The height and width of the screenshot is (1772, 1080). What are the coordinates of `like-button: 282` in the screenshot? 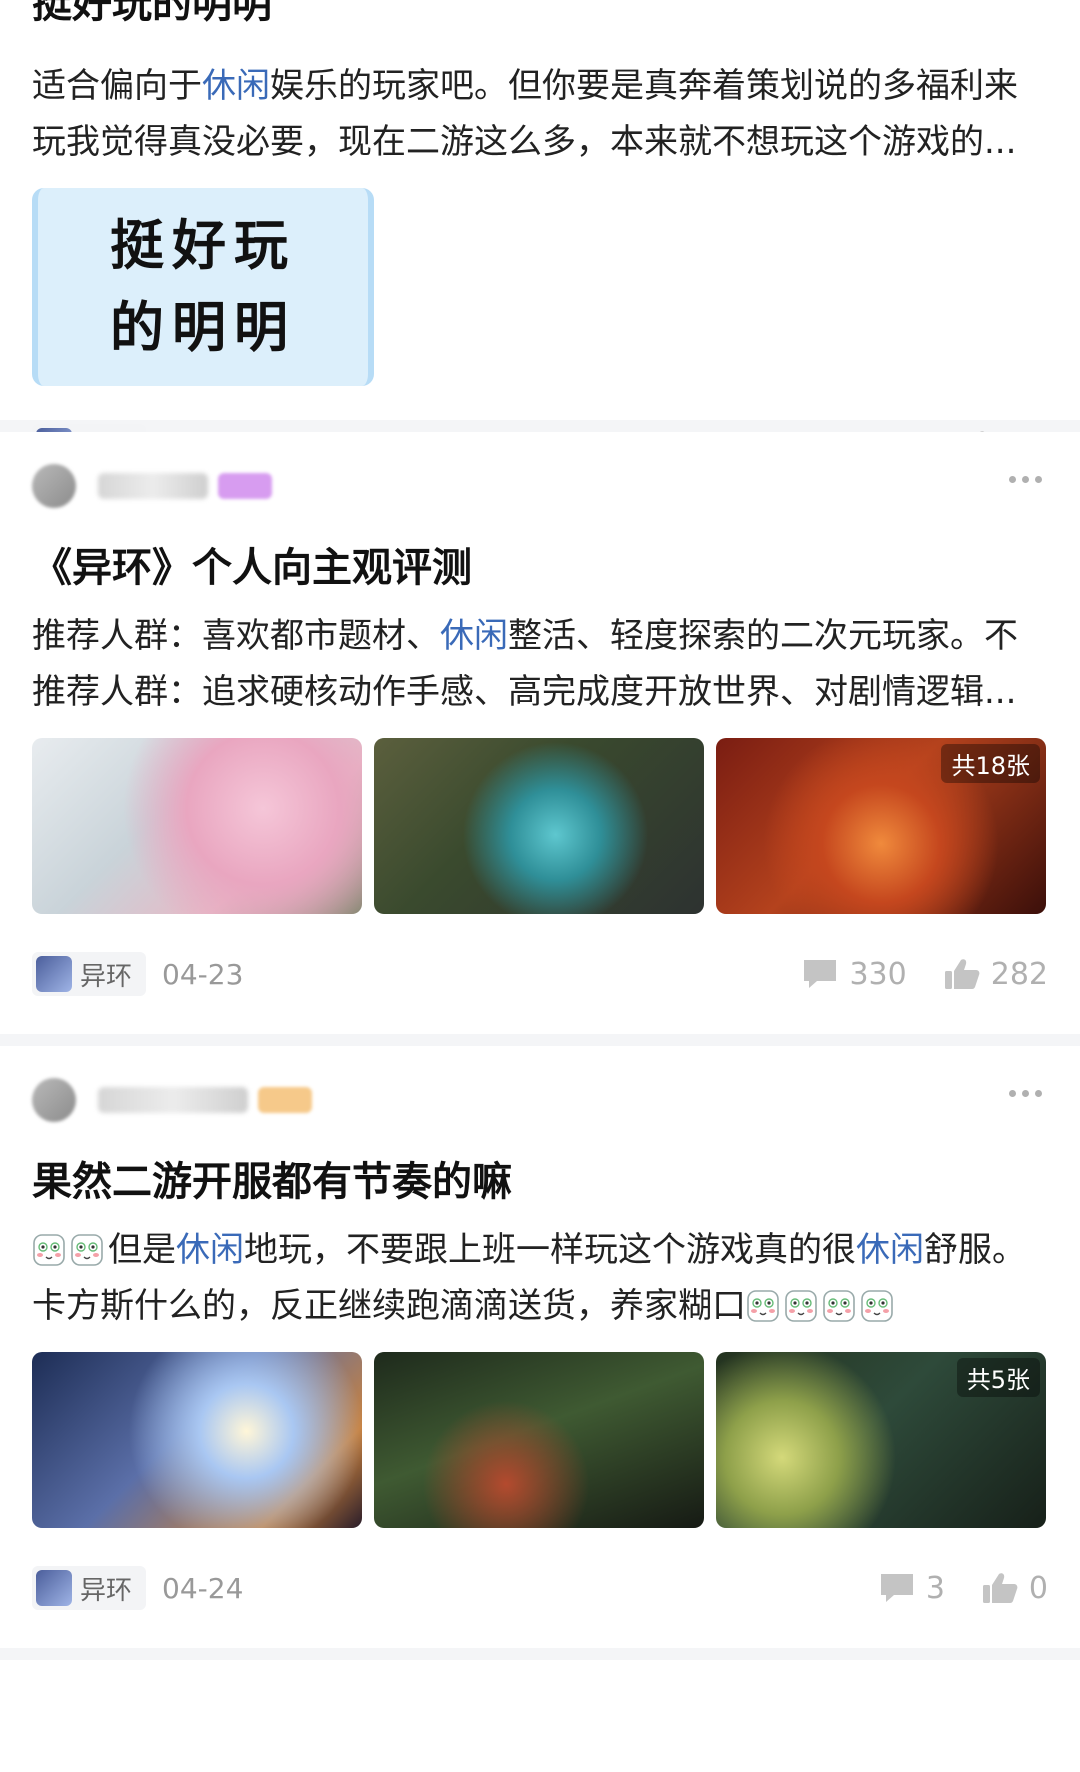 It's located at (995, 974).